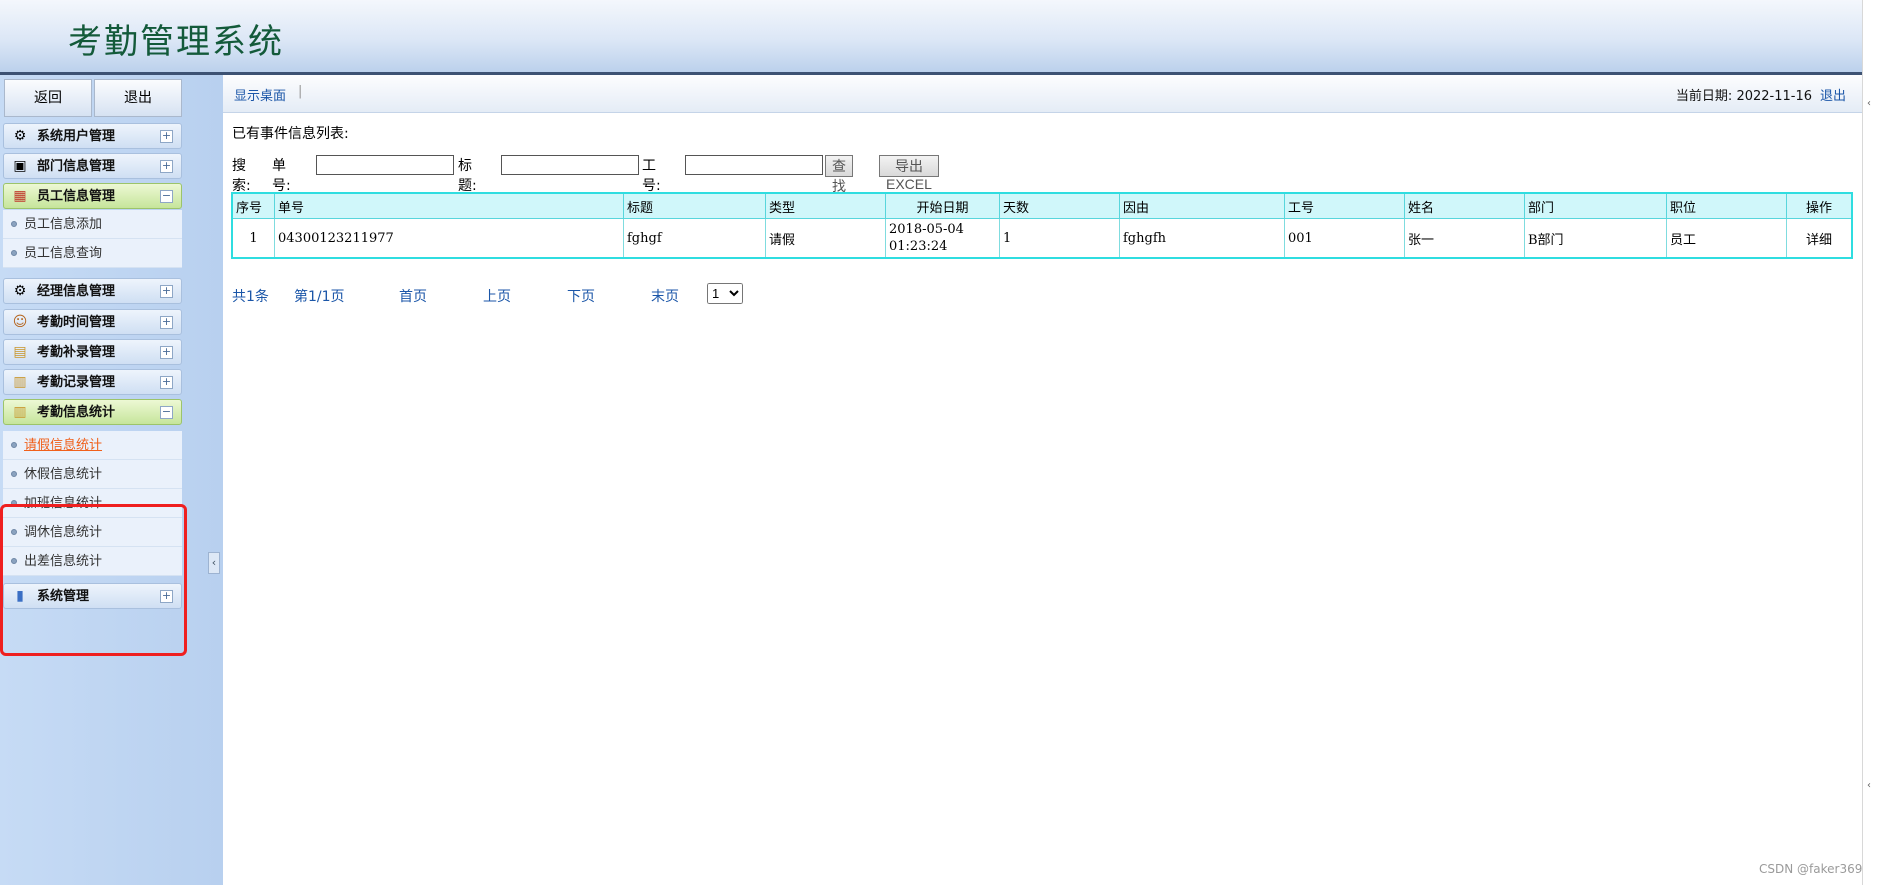  What do you see at coordinates (1704, 96) in the screenshot?
I see `date-label: 当前日期:` at bounding box center [1704, 96].